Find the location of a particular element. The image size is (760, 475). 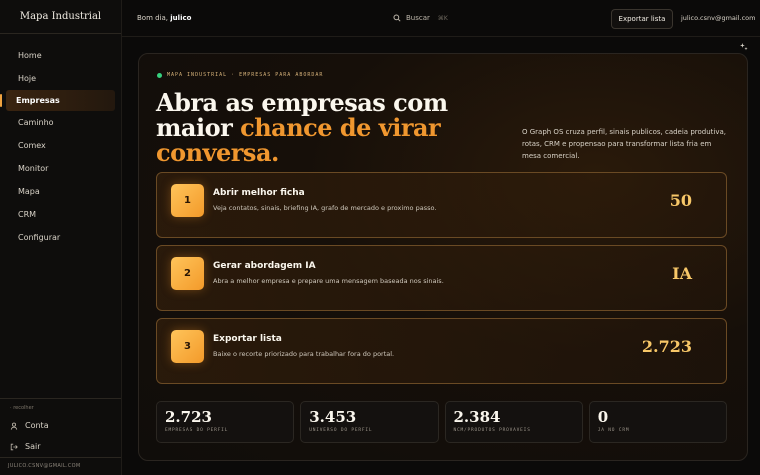

user-email: julico.csnv@gmail.com is located at coordinates (718, 18).